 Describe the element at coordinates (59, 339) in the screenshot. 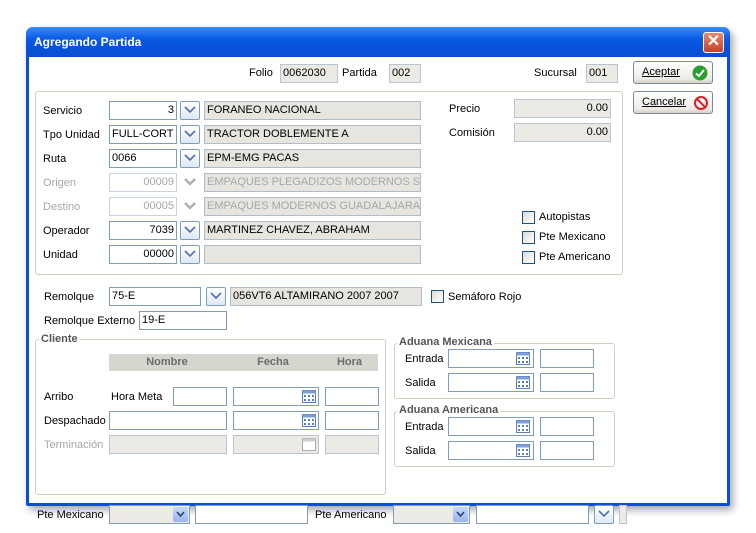

I see `cliente-group-title: Cliente` at that location.